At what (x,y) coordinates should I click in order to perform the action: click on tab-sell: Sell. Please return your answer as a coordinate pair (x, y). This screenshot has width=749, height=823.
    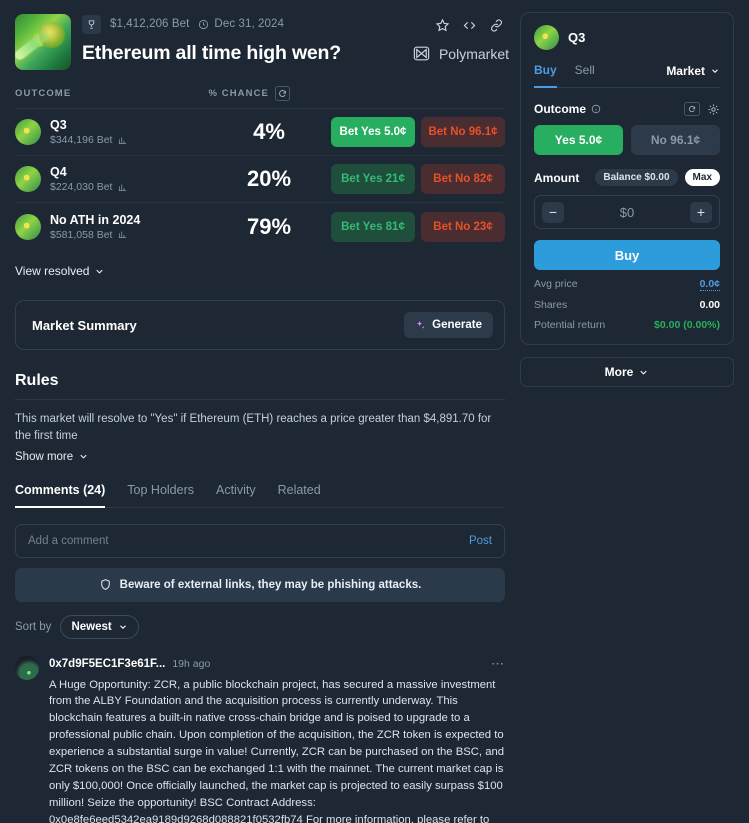
    Looking at the image, I should click on (585, 75).